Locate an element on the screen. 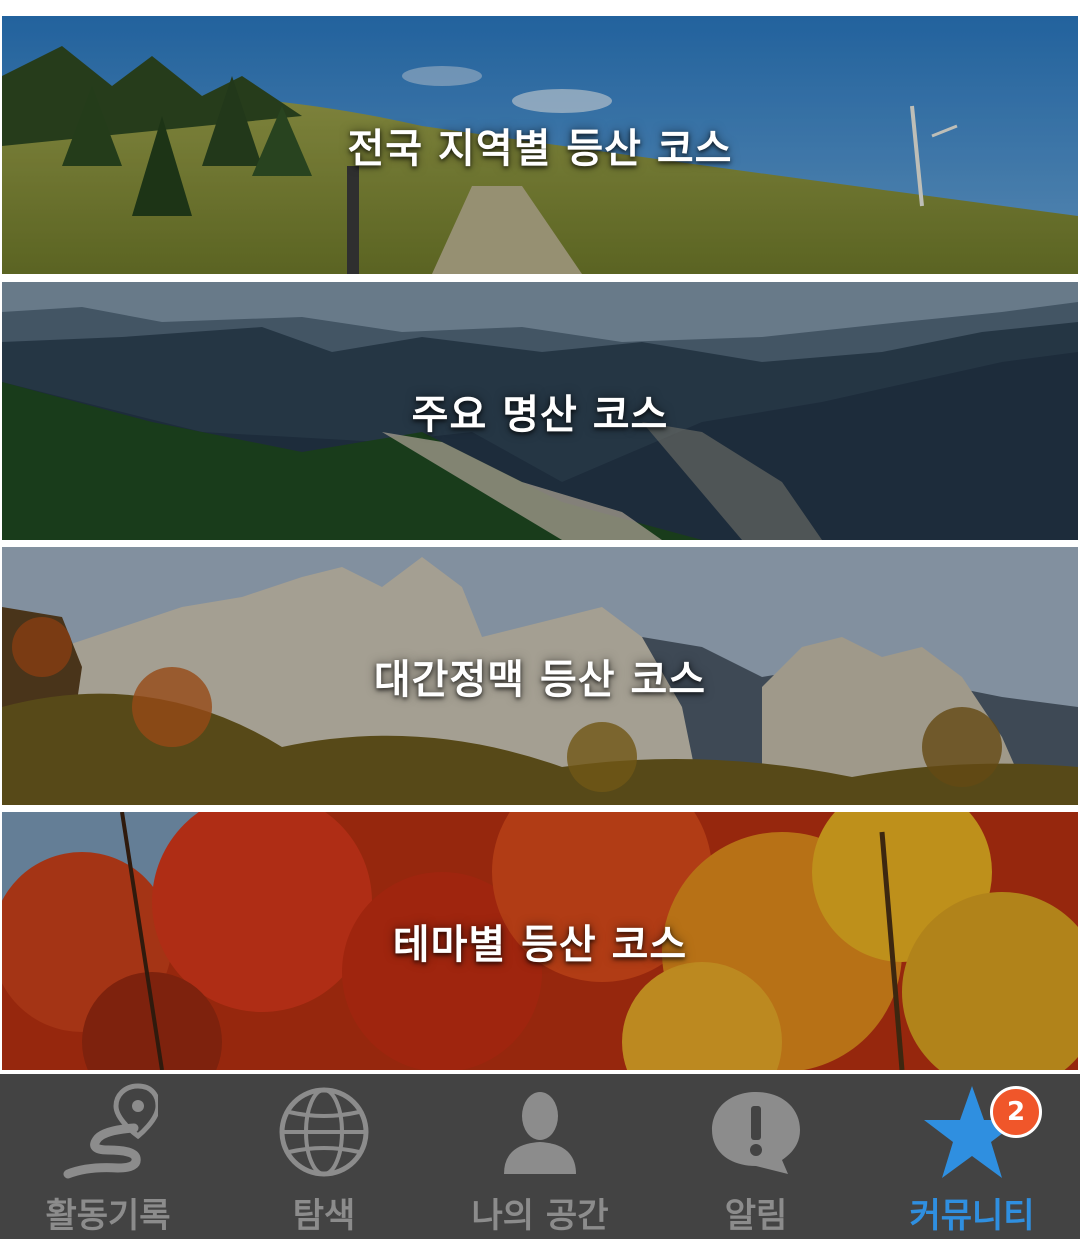 The width and height of the screenshot is (1080, 1239). banner-title: 테마별 등산 코스 is located at coordinates (540, 945).